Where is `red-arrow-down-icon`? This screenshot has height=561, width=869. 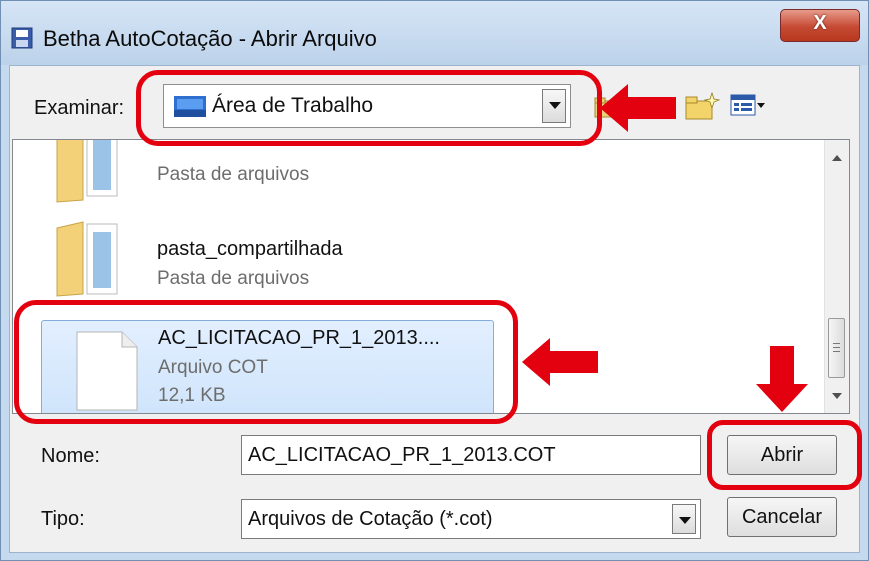
red-arrow-down-icon is located at coordinates (782, 379).